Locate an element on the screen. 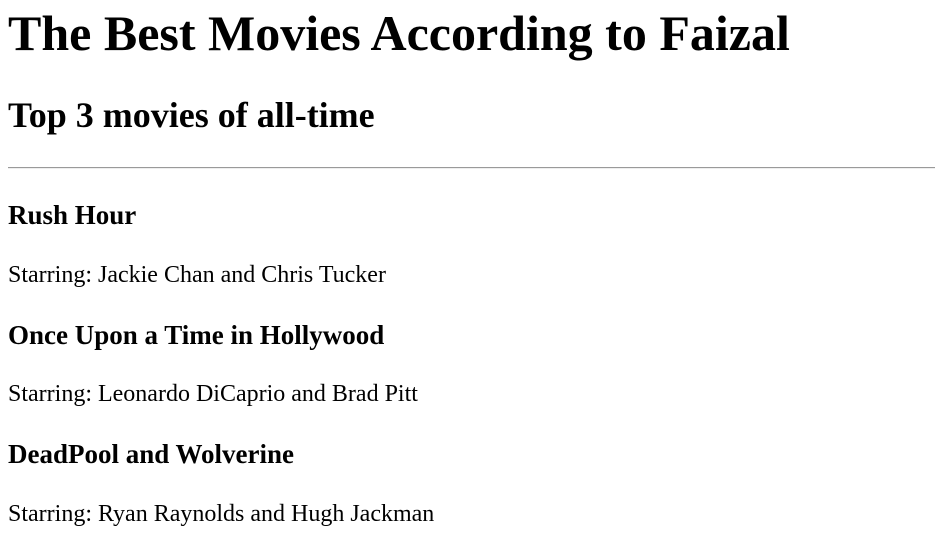 This screenshot has width=935, height=547. movie-title: DeadPool and Wolverine is located at coordinates (151, 454).